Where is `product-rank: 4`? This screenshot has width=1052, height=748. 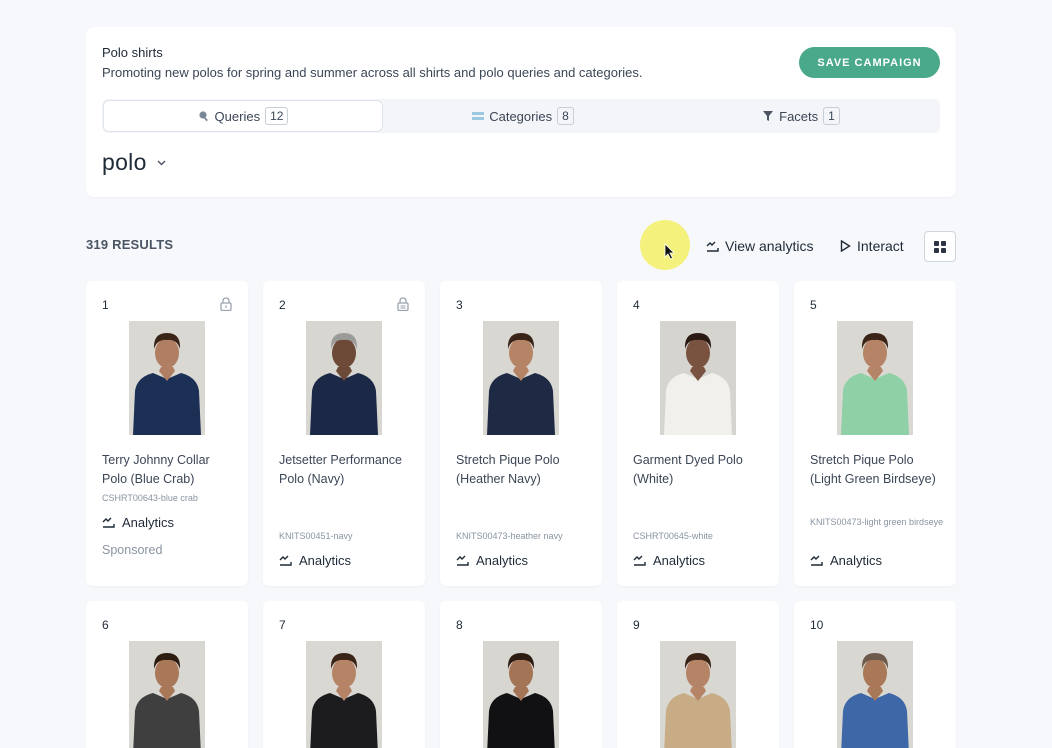 product-rank: 4 is located at coordinates (636, 305).